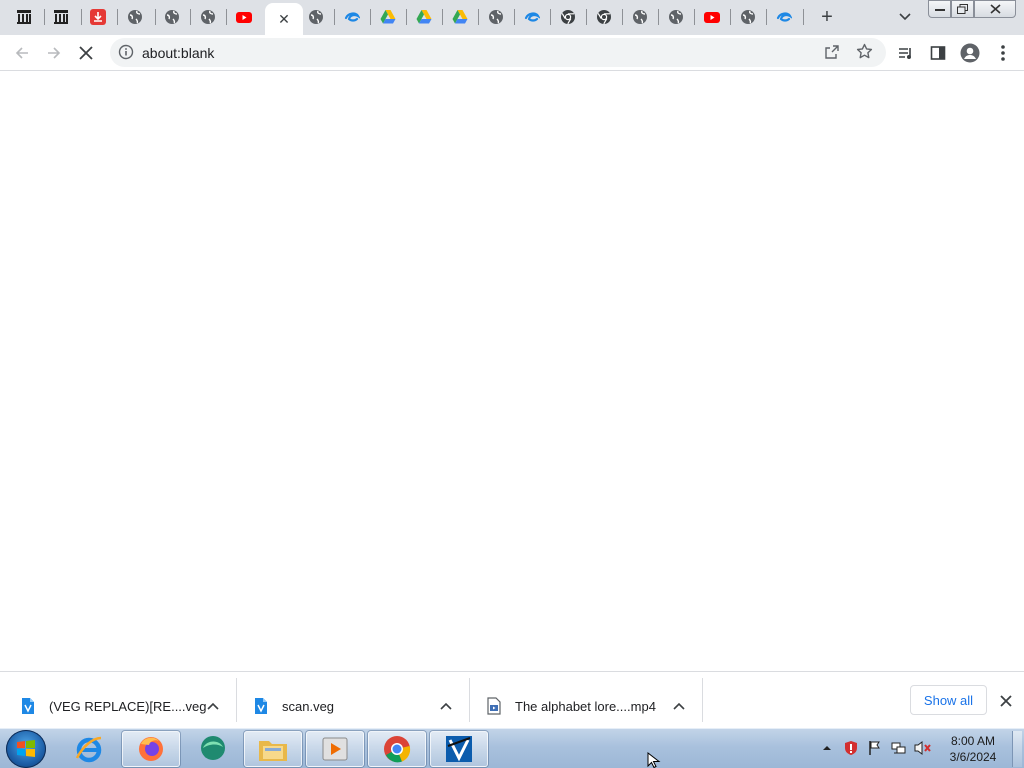  I want to click on forward-button, so click(54, 53).